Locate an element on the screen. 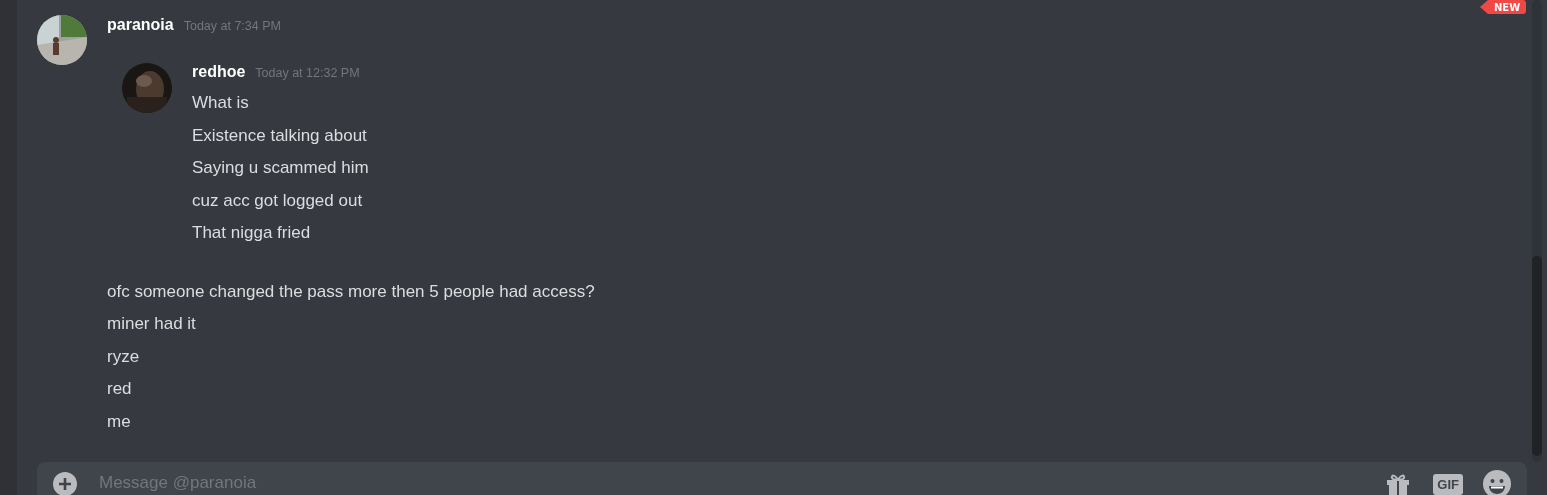 This screenshot has height=495, width=1547. new-badge: NEW is located at coordinates (1503, 7).